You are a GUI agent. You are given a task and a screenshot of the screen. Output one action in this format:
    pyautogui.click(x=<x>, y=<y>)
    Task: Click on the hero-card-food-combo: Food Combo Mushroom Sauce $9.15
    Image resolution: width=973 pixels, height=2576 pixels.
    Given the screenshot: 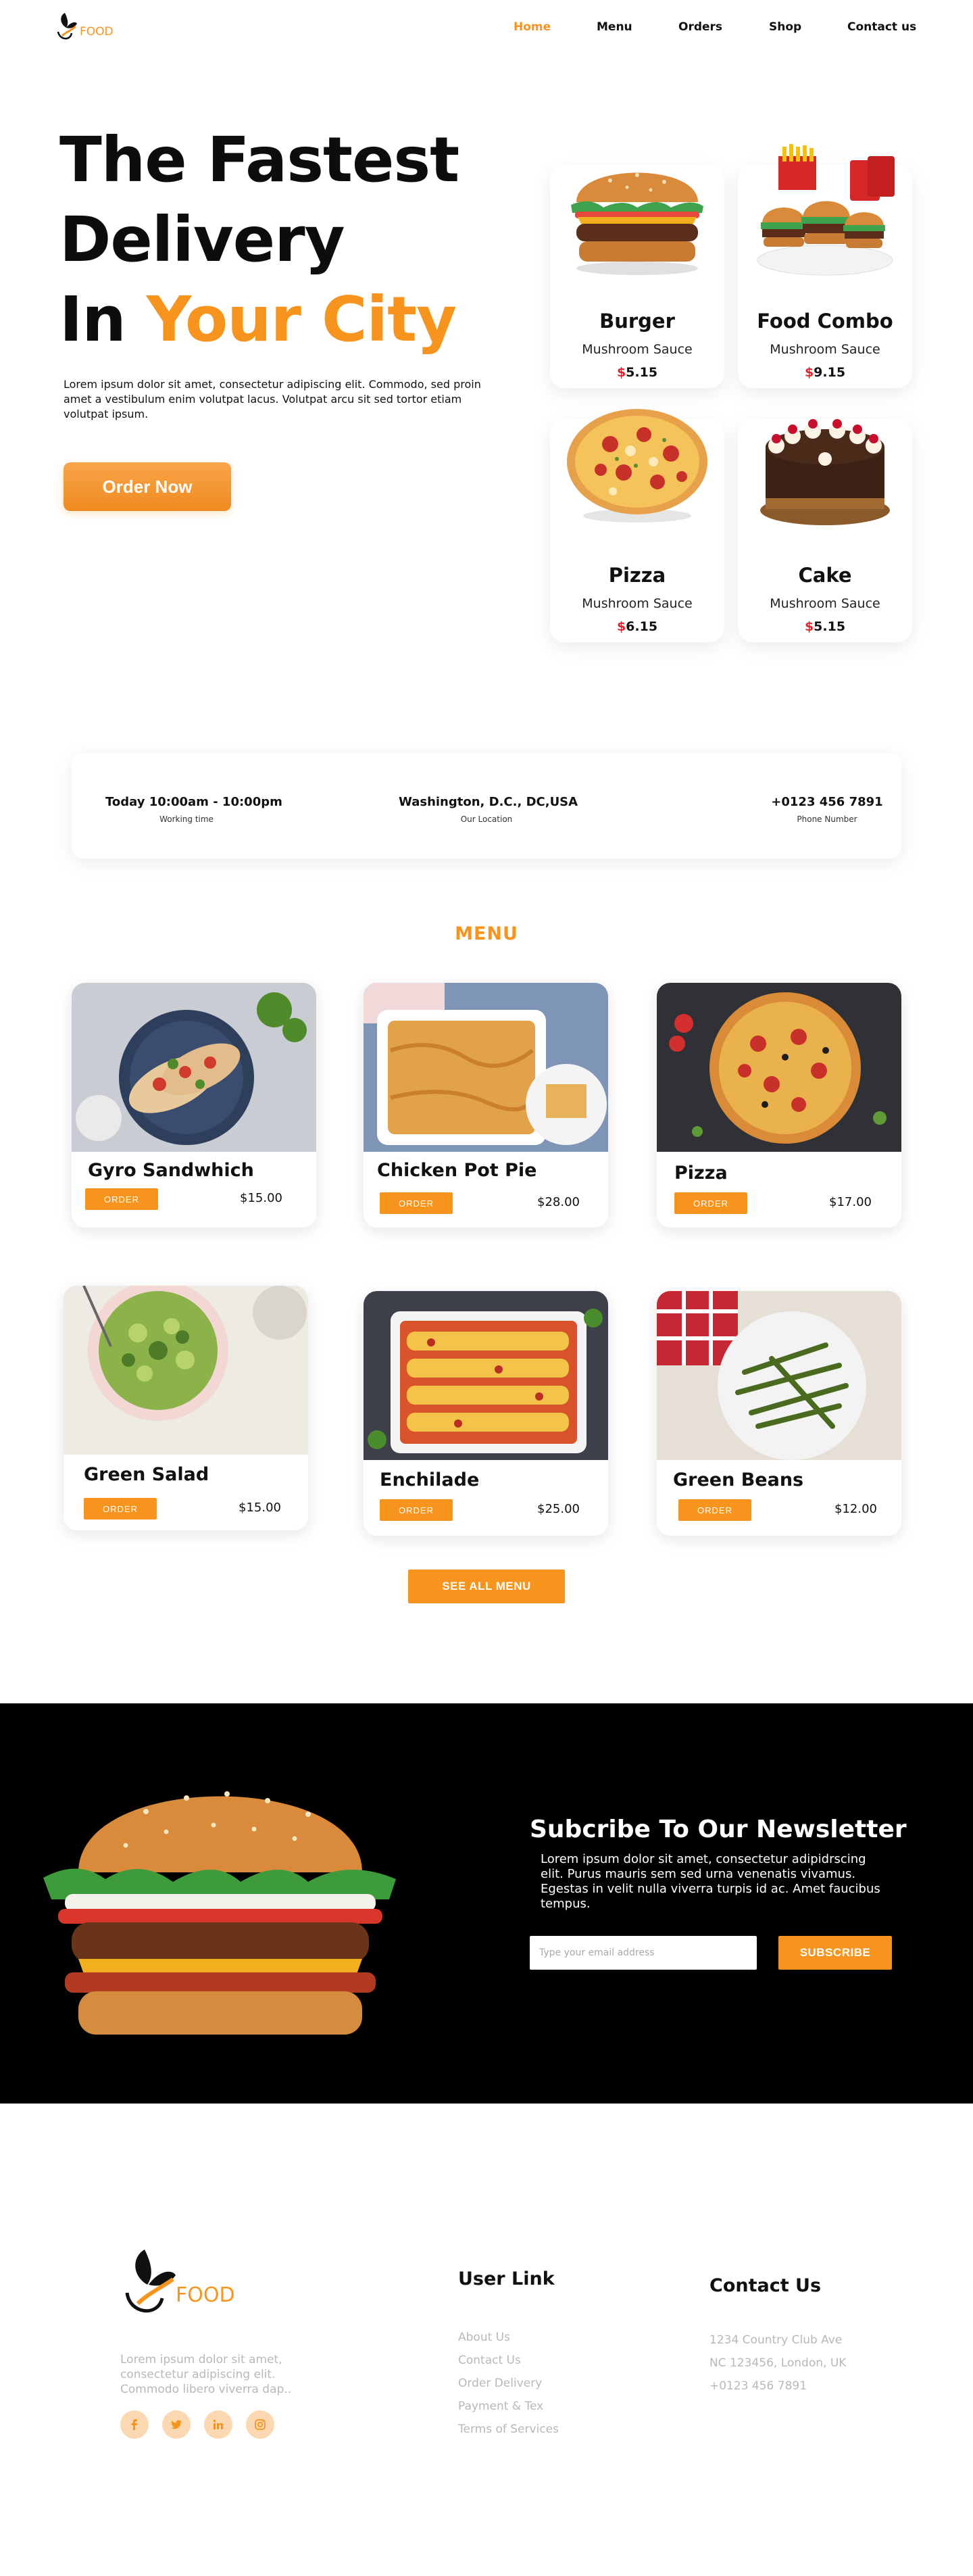 What is the action you would take?
    pyautogui.click(x=825, y=266)
    